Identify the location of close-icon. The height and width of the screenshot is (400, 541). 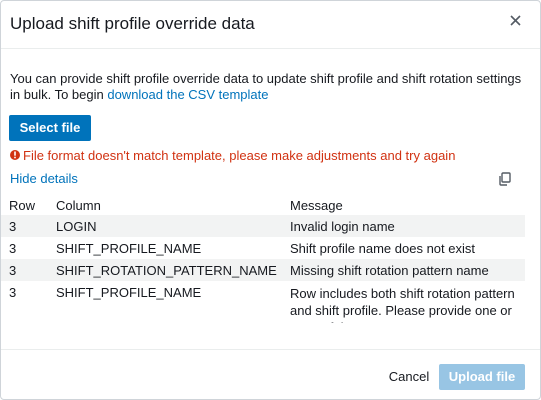
(515, 20).